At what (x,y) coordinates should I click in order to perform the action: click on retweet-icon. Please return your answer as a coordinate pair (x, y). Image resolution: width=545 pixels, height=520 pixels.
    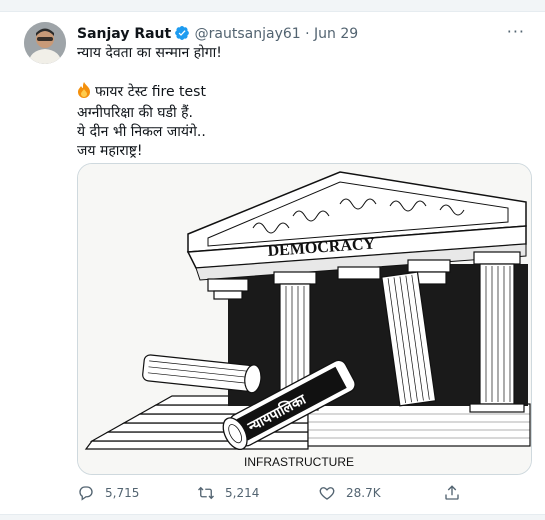
    Looking at the image, I should click on (206, 493).